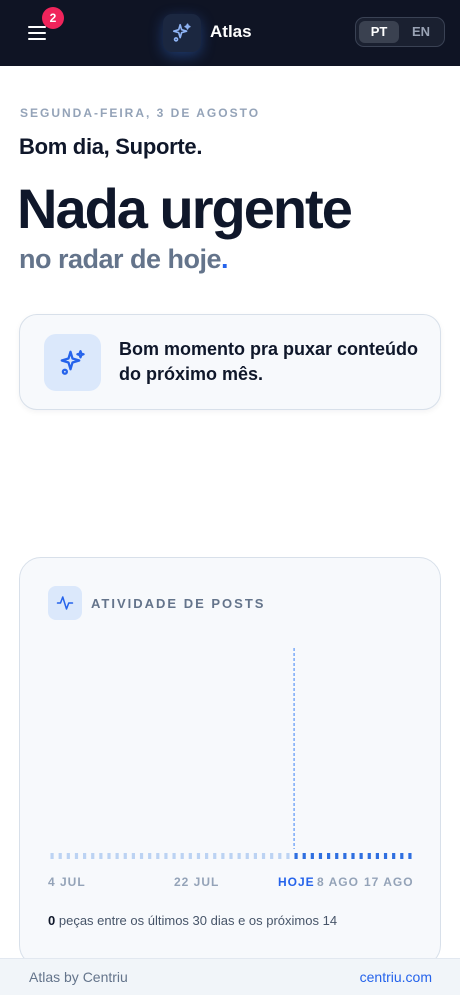 This screenshot has width=460, height=995. I want to click on footer-link: centriu.com, so click(396, 977).